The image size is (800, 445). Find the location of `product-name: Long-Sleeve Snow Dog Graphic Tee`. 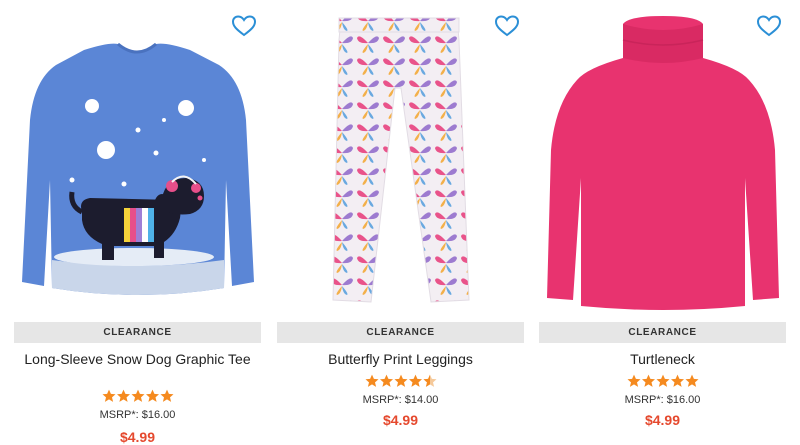

product-name: Long-Sleeve Snow Dog Graphic Tee is located at coordinates (137, 359).